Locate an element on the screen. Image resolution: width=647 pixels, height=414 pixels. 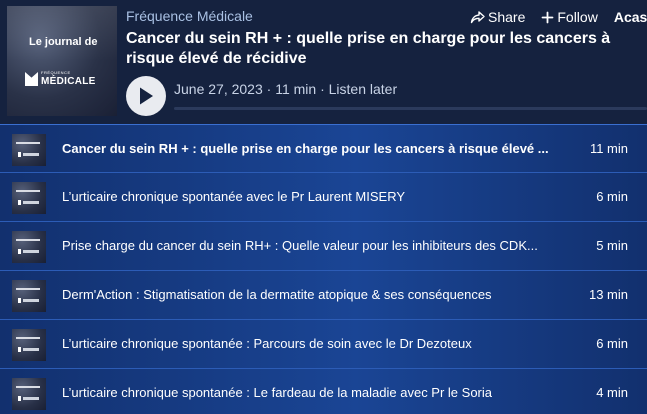
play-button is located at coordinates (146, 96).